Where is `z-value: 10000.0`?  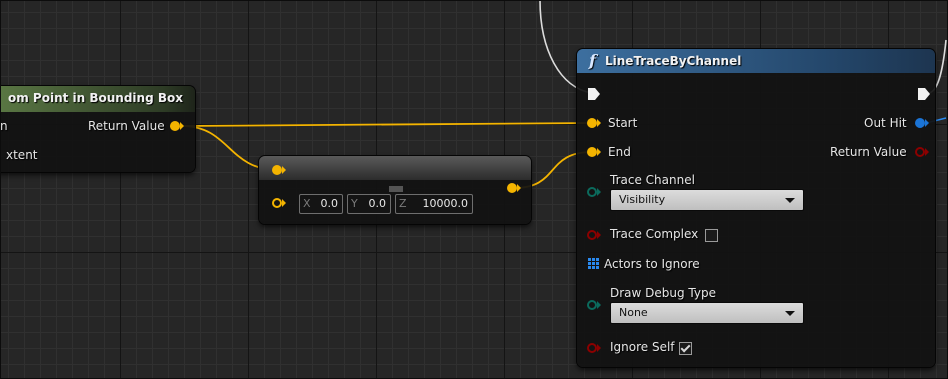
z-value: 10000.0 is located at coordinates (445, 203).